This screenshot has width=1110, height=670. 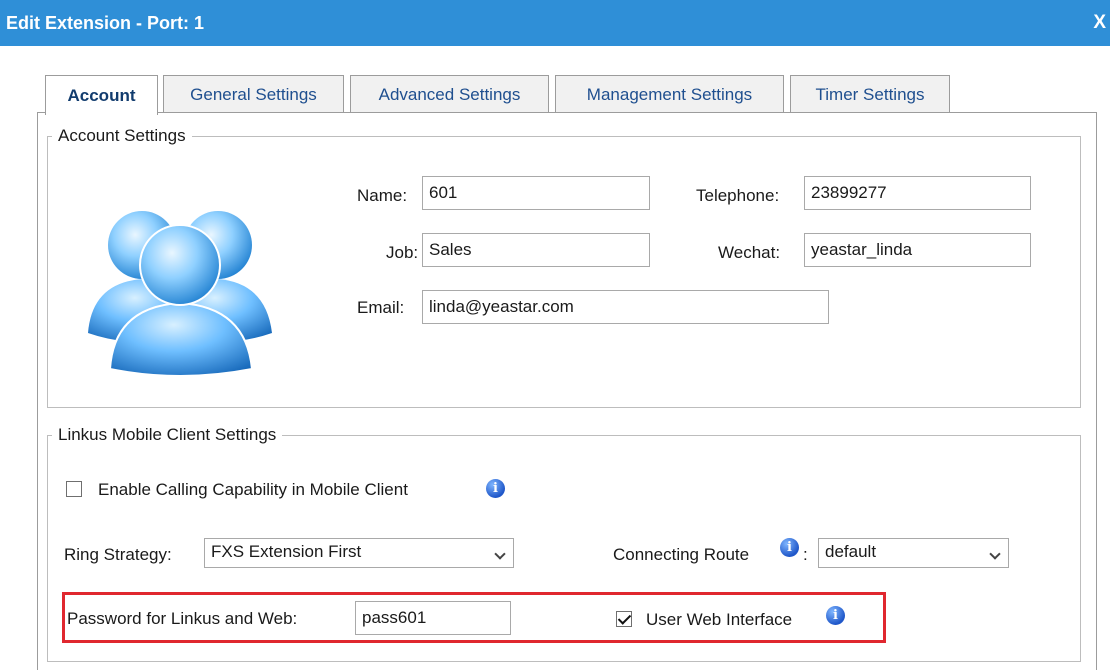 What do you see at coordinates (719, 619) in the screenshot?
I see `user-web-interface-label: User Web Interface` at bounding box center [719, 619].